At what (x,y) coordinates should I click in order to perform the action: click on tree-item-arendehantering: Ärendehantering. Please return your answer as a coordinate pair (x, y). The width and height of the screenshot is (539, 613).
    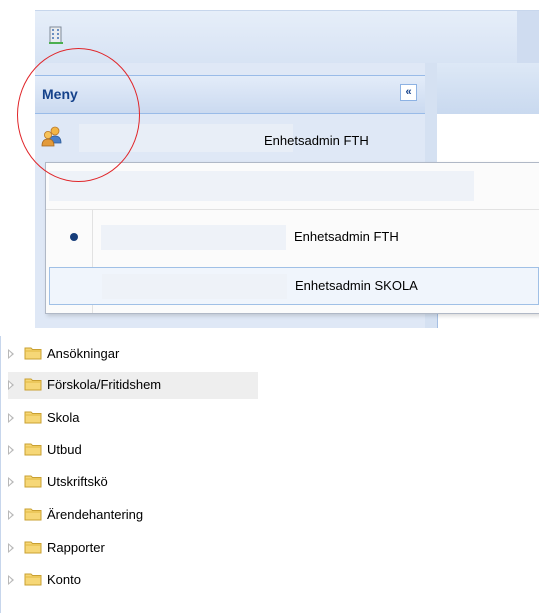
    Looking at the image, I should click on (133, 515).